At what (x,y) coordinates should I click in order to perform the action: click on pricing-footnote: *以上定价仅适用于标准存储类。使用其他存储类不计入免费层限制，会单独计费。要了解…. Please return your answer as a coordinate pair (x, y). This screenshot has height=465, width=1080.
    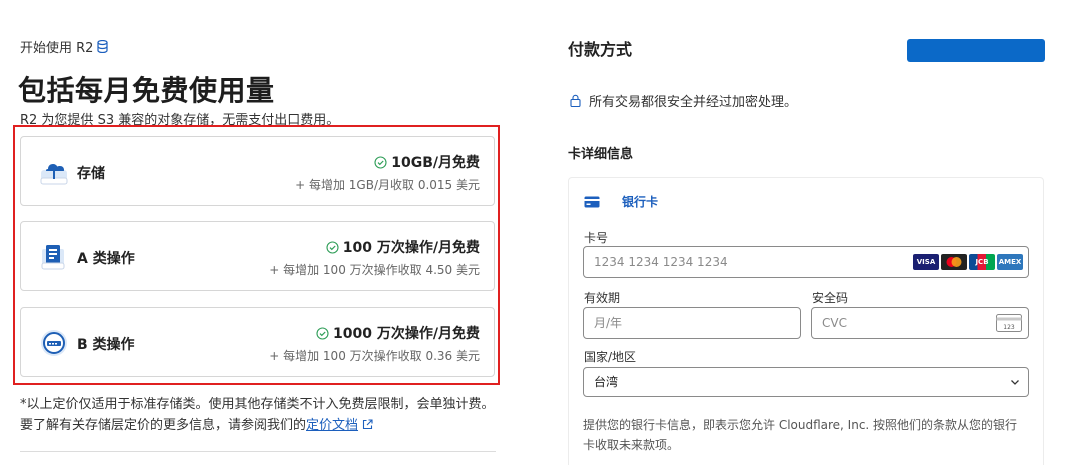
    Looking at the image, I should click on (259, 415).